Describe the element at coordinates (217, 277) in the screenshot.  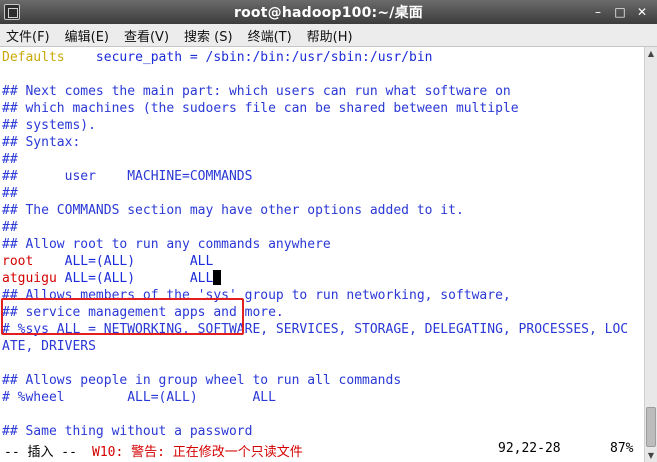
I see `text-cursor` at that location.